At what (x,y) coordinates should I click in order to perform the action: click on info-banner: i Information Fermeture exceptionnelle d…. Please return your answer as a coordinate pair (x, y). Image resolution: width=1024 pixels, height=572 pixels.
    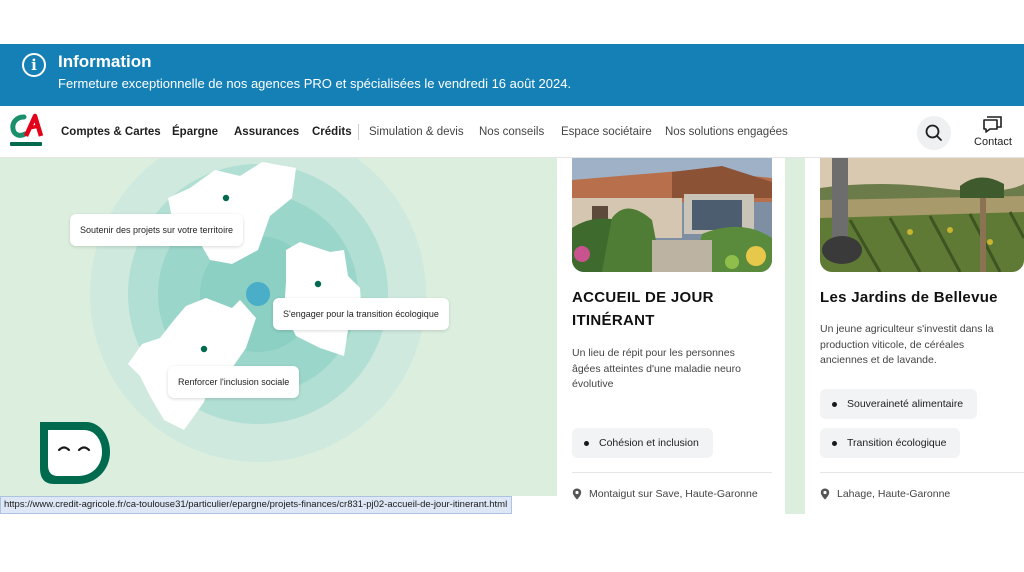
    Looking at the image, I should click on (512, 75).